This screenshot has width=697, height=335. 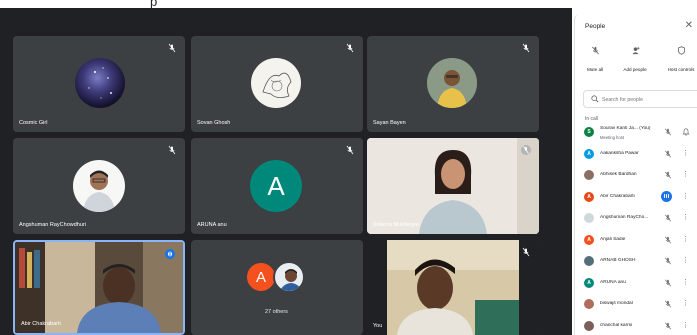 I want to click on pin-icon, so click(x=686, y=132).